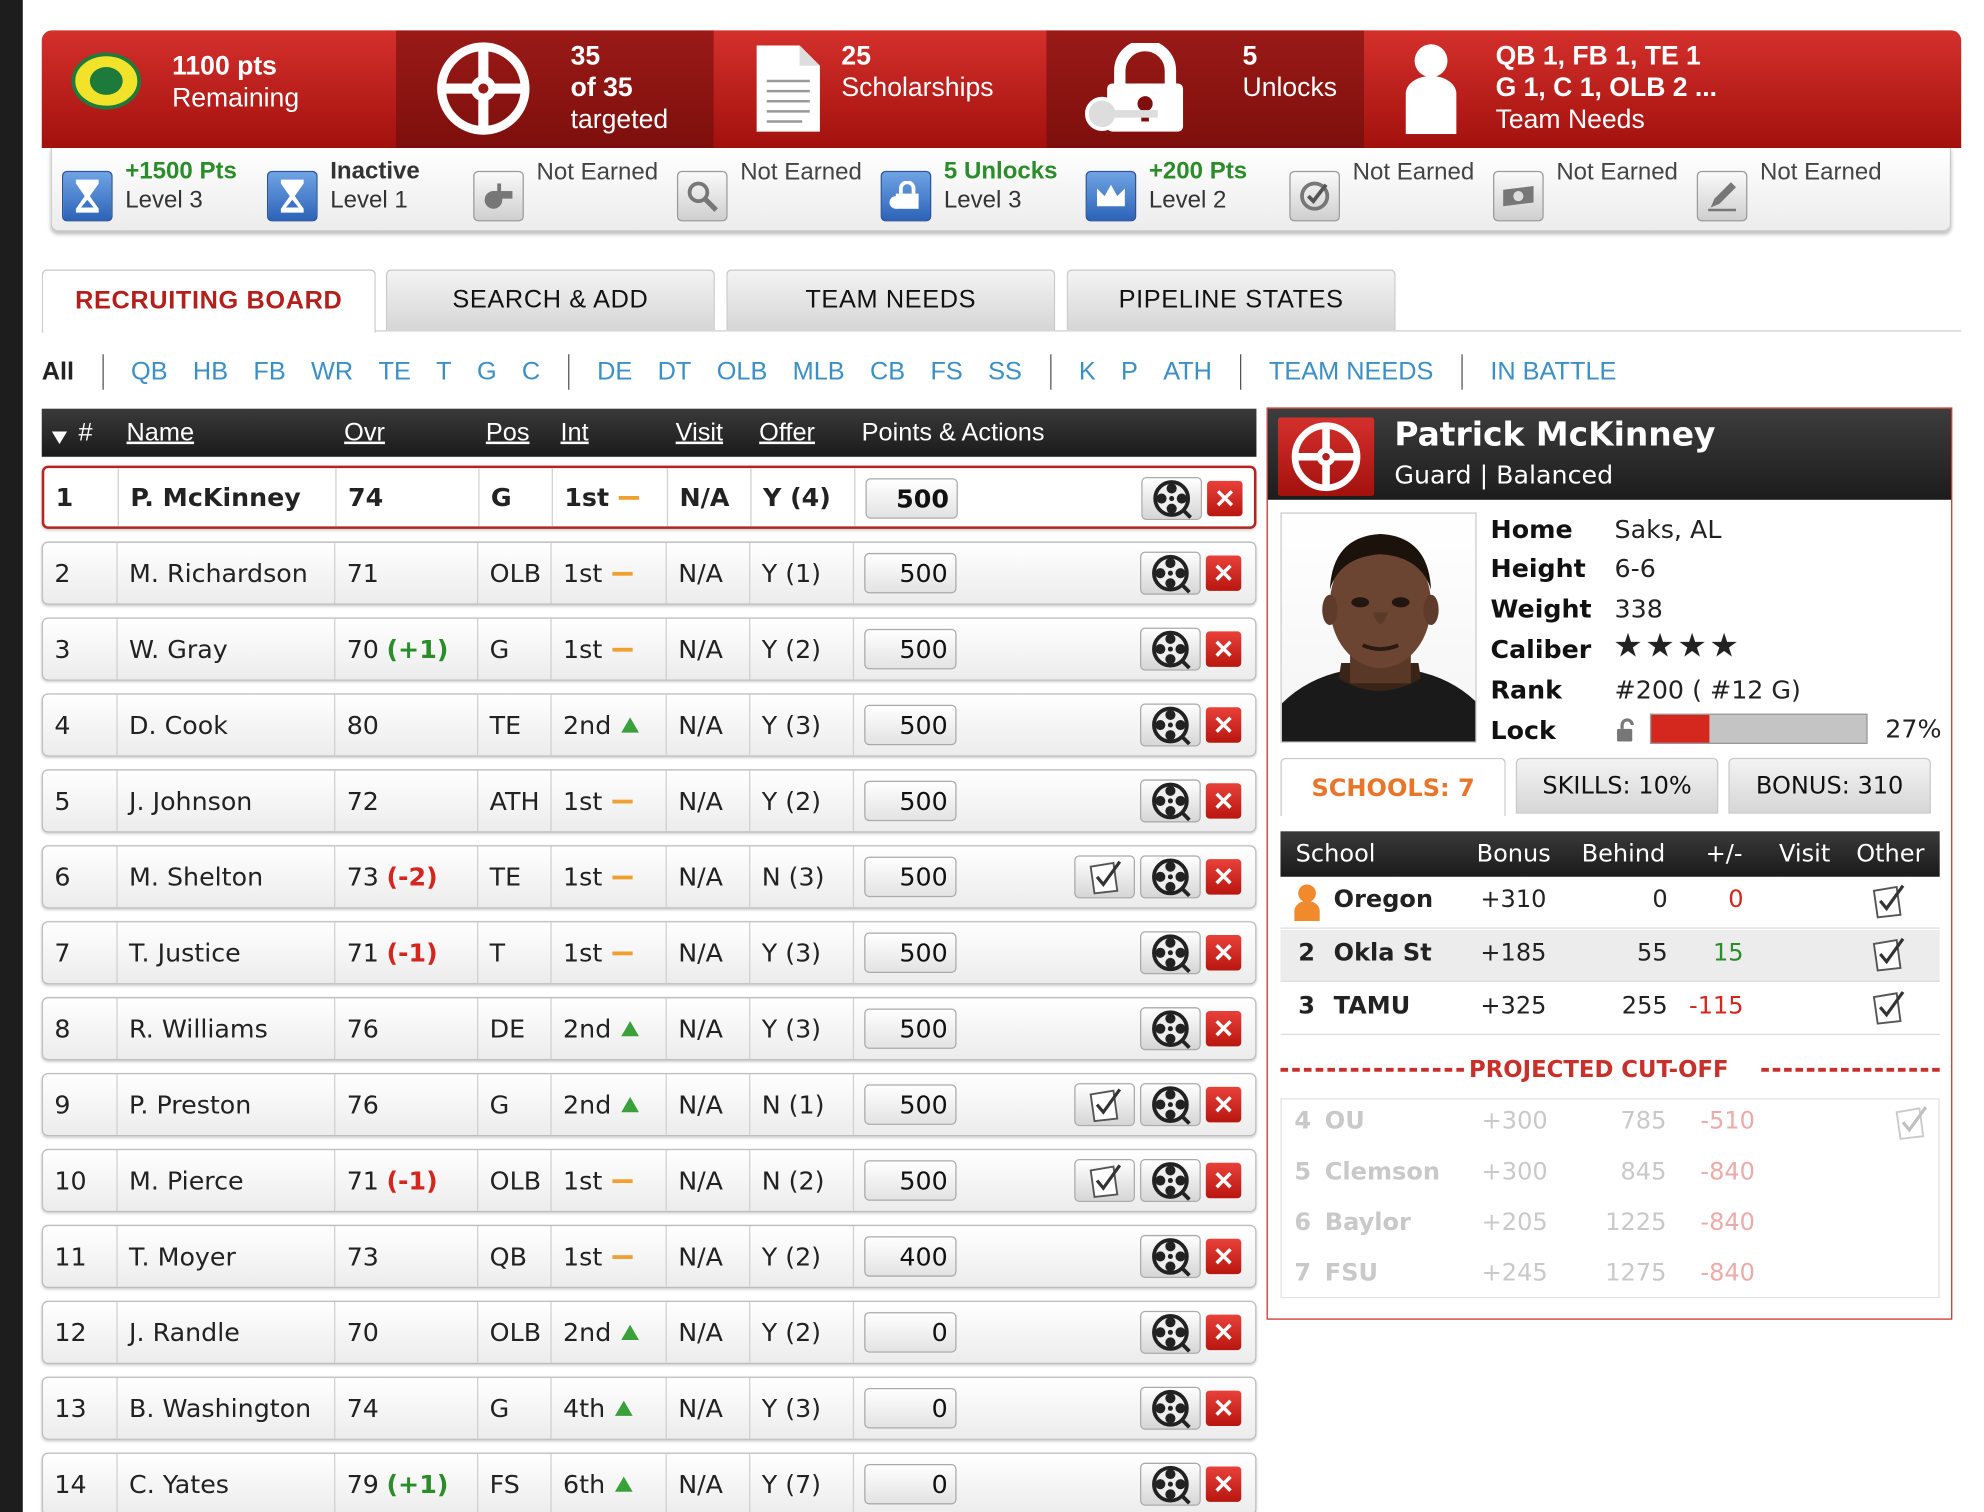  What do you see at coordinates (555, 89) in the screenshot?
I see `targeted-panel: 35 of 35 targeted` at bounding box center [555, 89].